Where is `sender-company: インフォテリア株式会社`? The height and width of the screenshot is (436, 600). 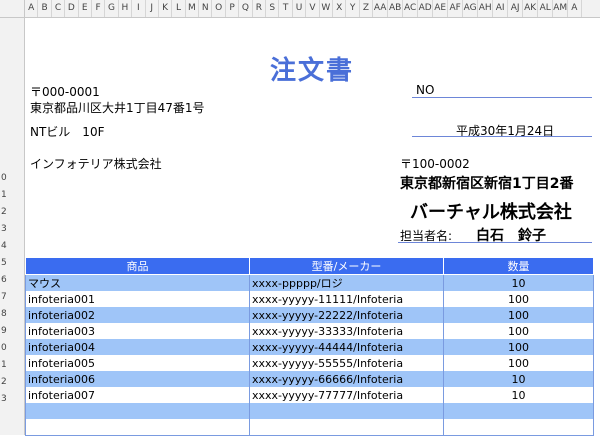
sender-company: インフォテリア株式会社 is located at coordinates (96, 164).